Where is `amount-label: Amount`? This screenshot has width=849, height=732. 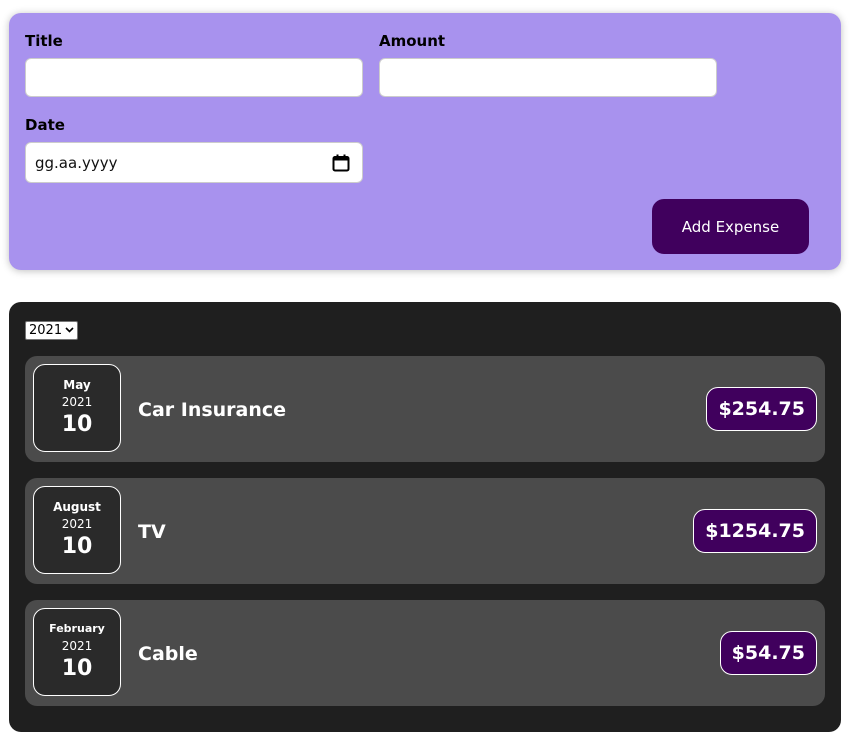 amount-label: Amount is located at coordinates (412, 41).